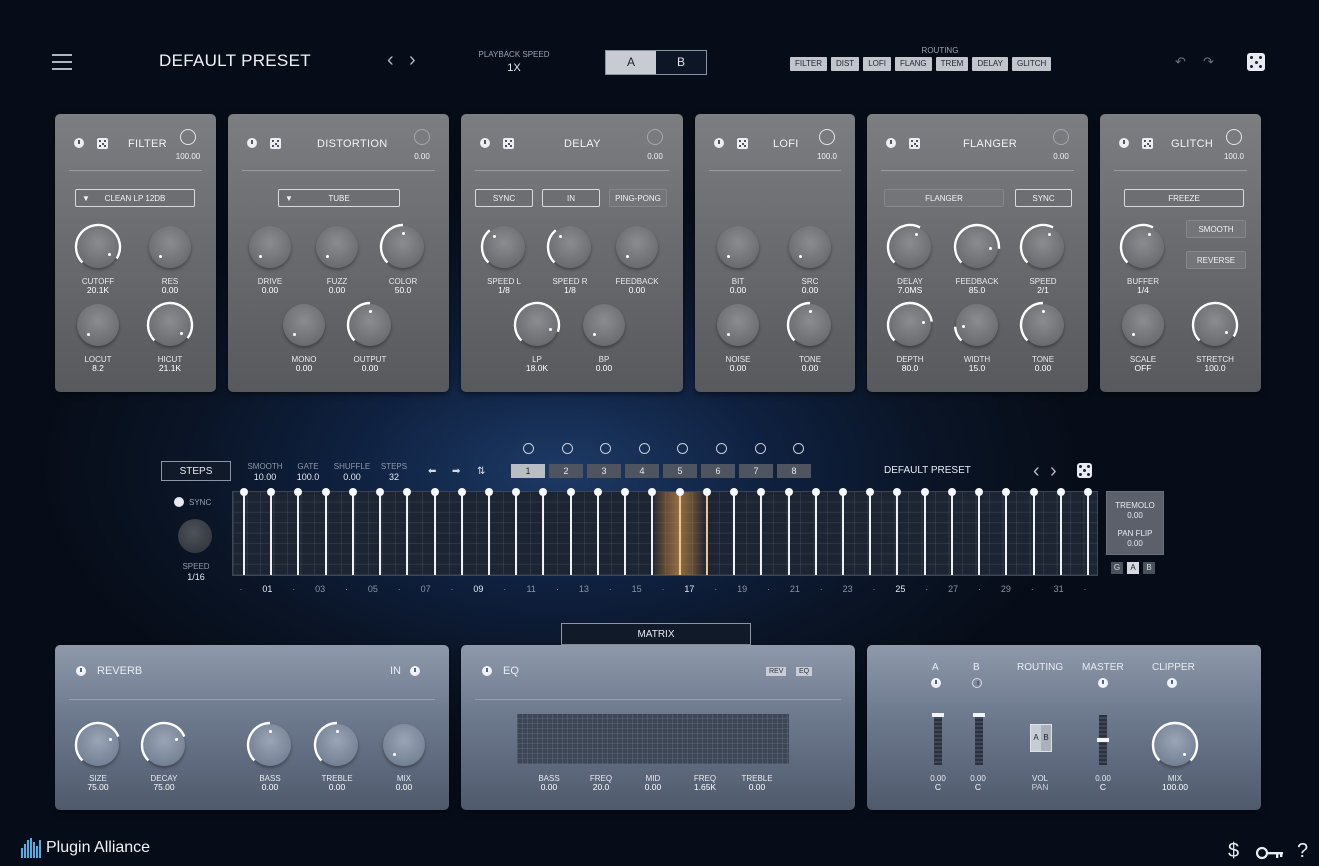 The width and height of the screenshot is (1319, 866). What do you see at coordinates (432, 471) in the screenshot?
I see `shift-left-icon: ⬅` at bounding box center [432, 471].